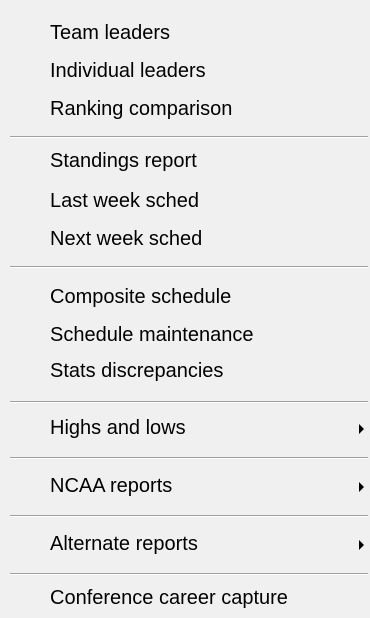 The height and width of the screenshot is (618, 370). Describe the element at coordinates (209, 161) in the screenshot. I see `menu-item-standings-report: Standings report` at that location.